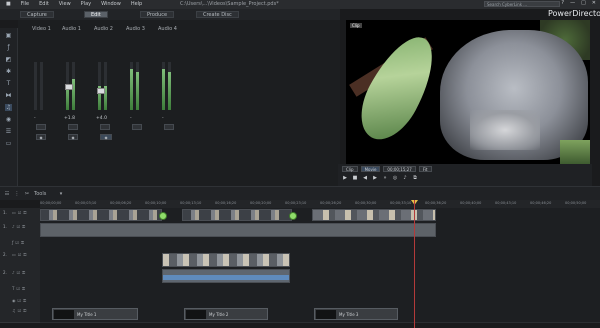  Describe the element at coordinates (45, 194) in the screenshot. I see `tools-menu: Tools` at that location.